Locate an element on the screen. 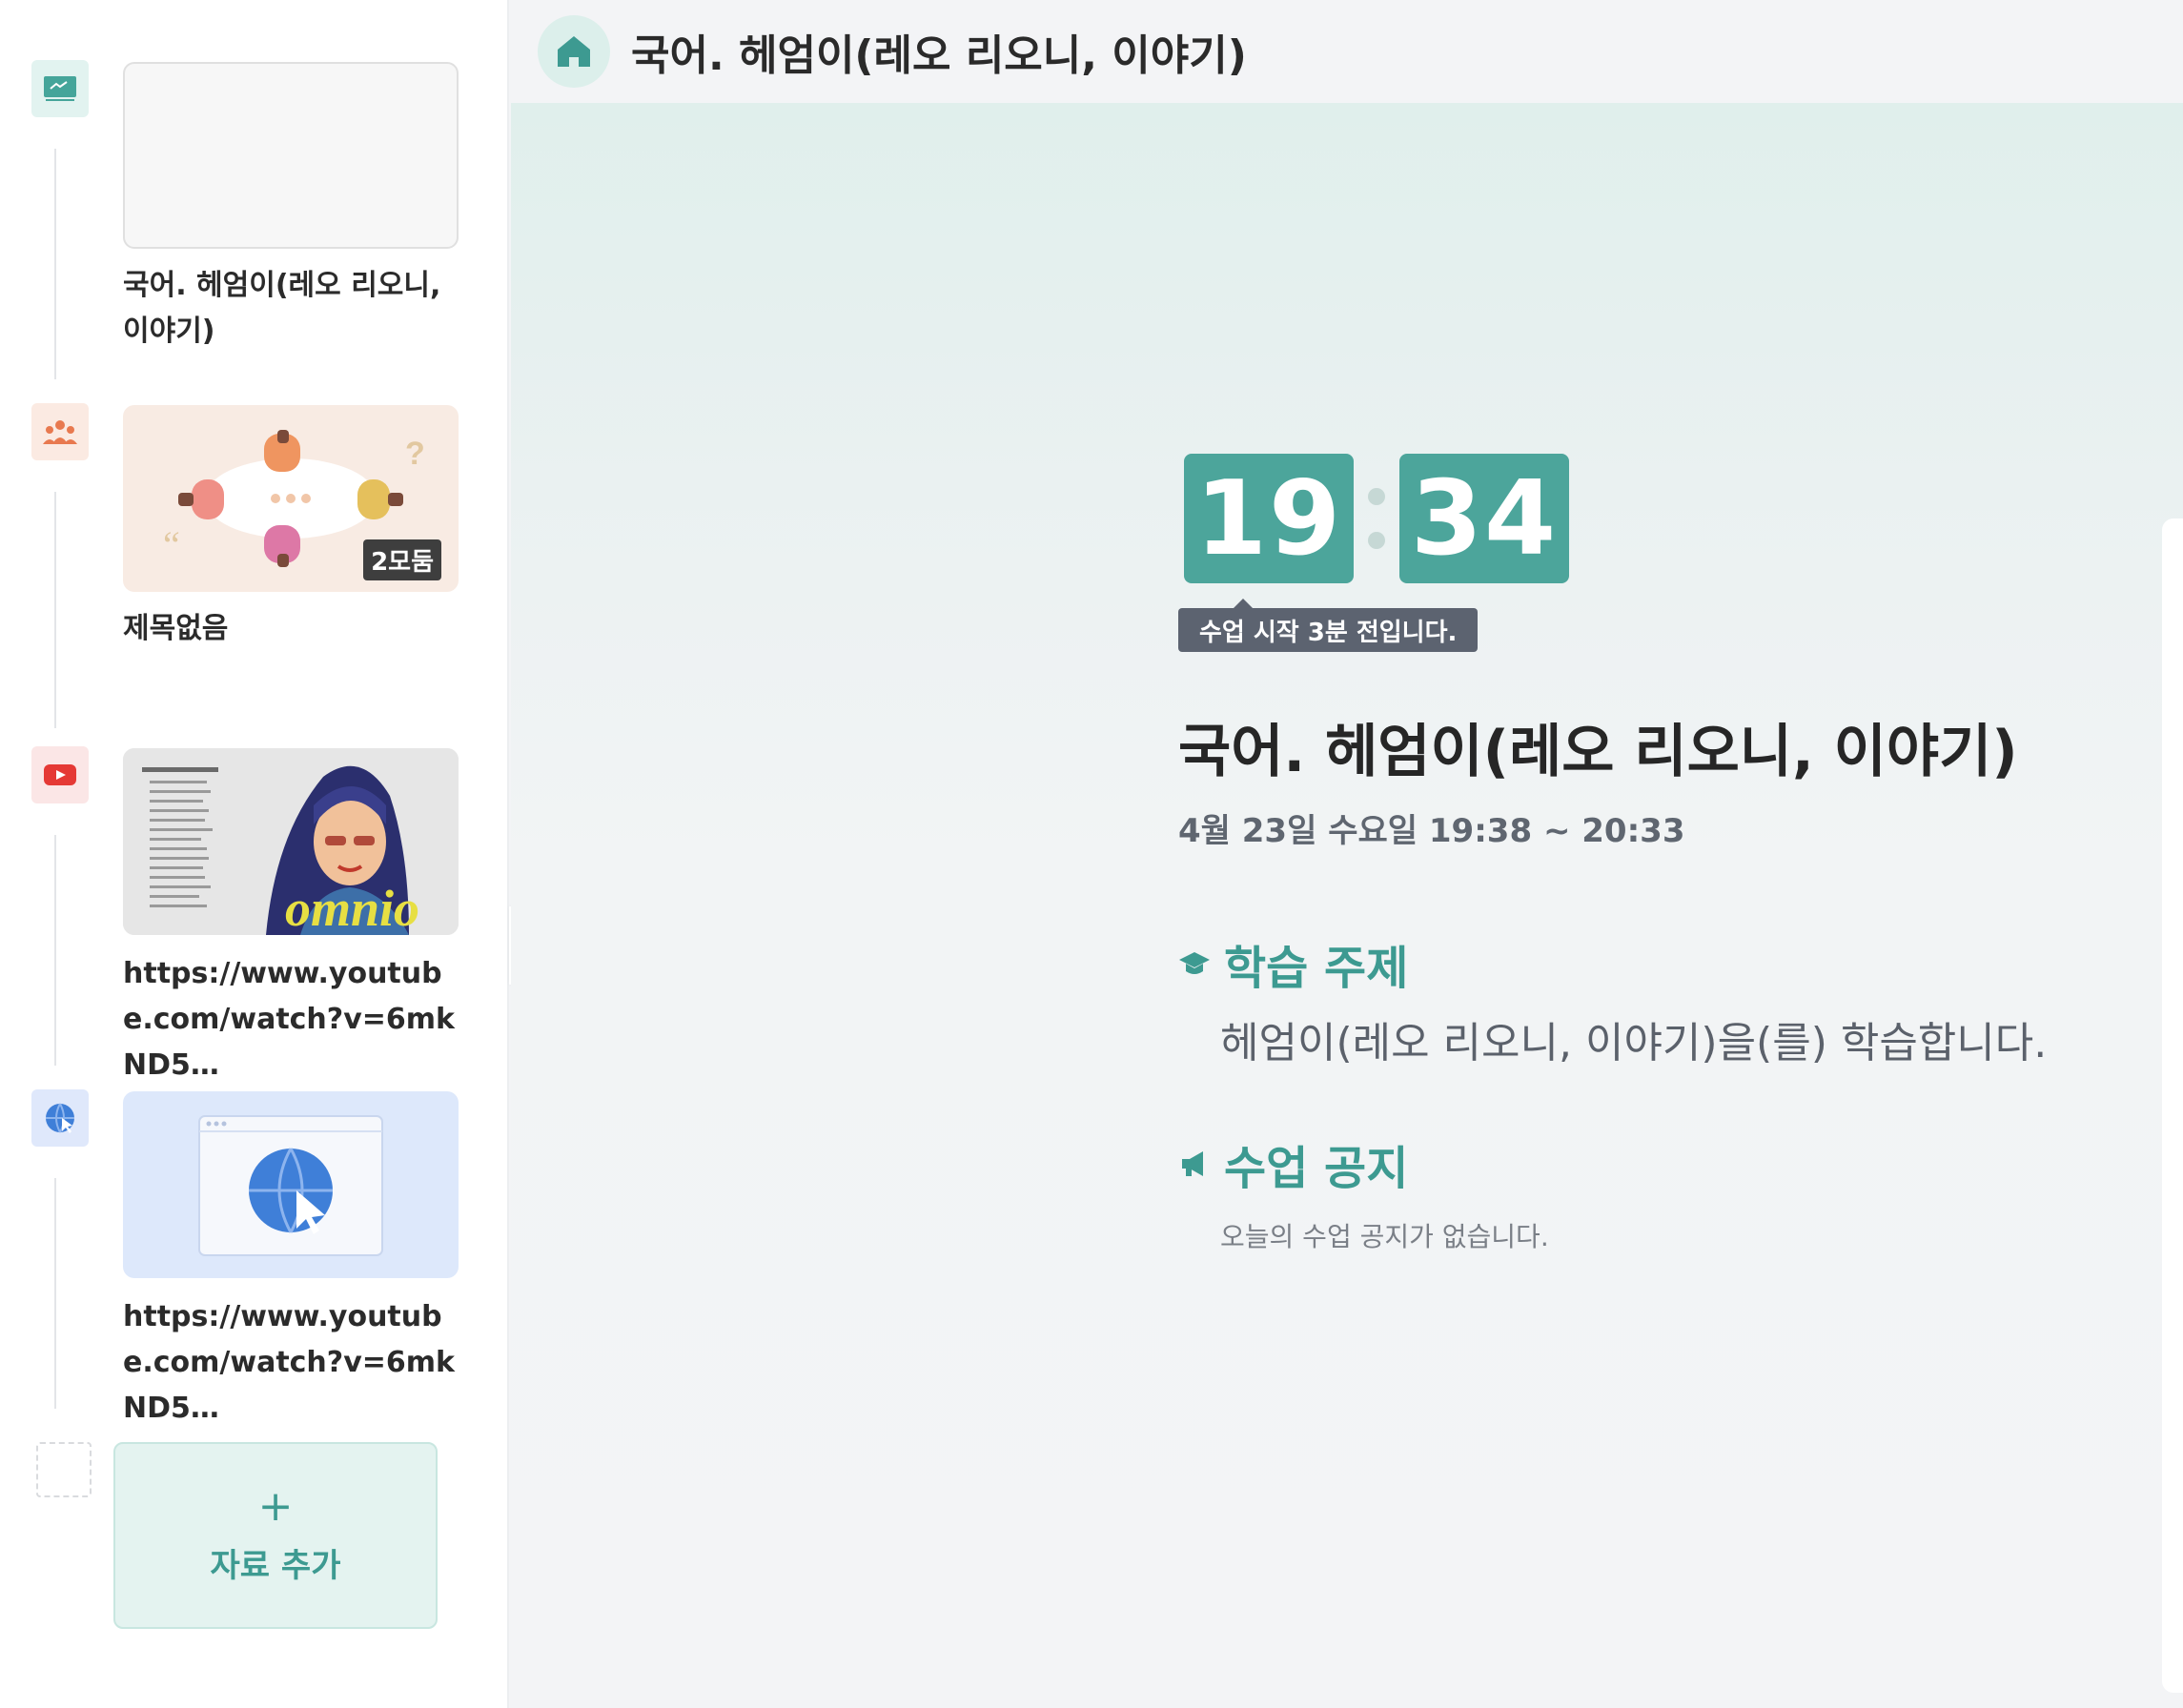 Image resolution: width=2183 pixels, height=1708 pixels. clock-separator is located at coordinates (1376, 518).